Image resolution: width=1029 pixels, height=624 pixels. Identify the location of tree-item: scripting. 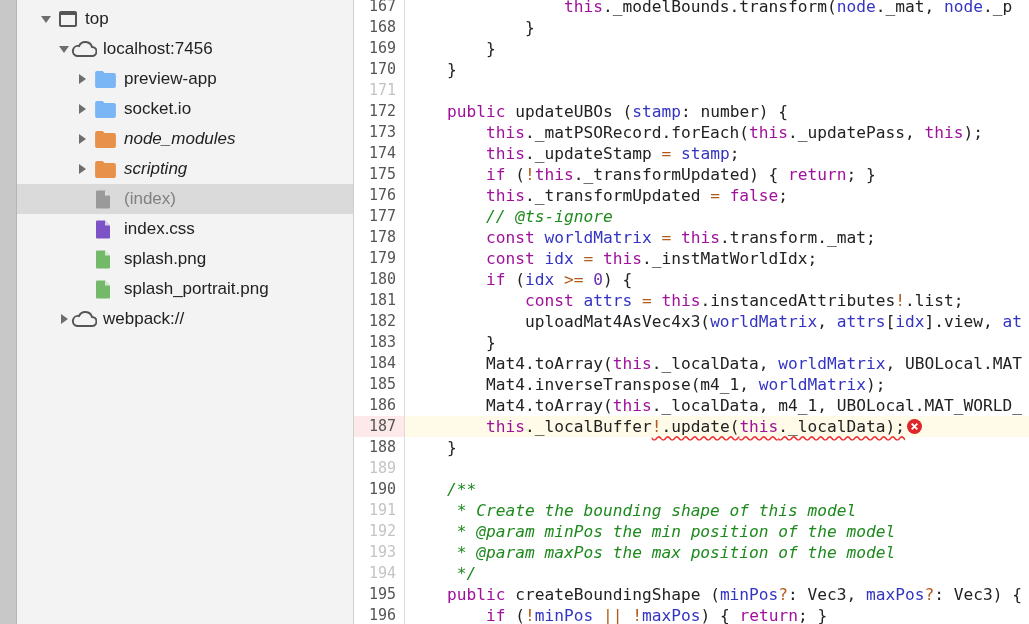
(185, 169).